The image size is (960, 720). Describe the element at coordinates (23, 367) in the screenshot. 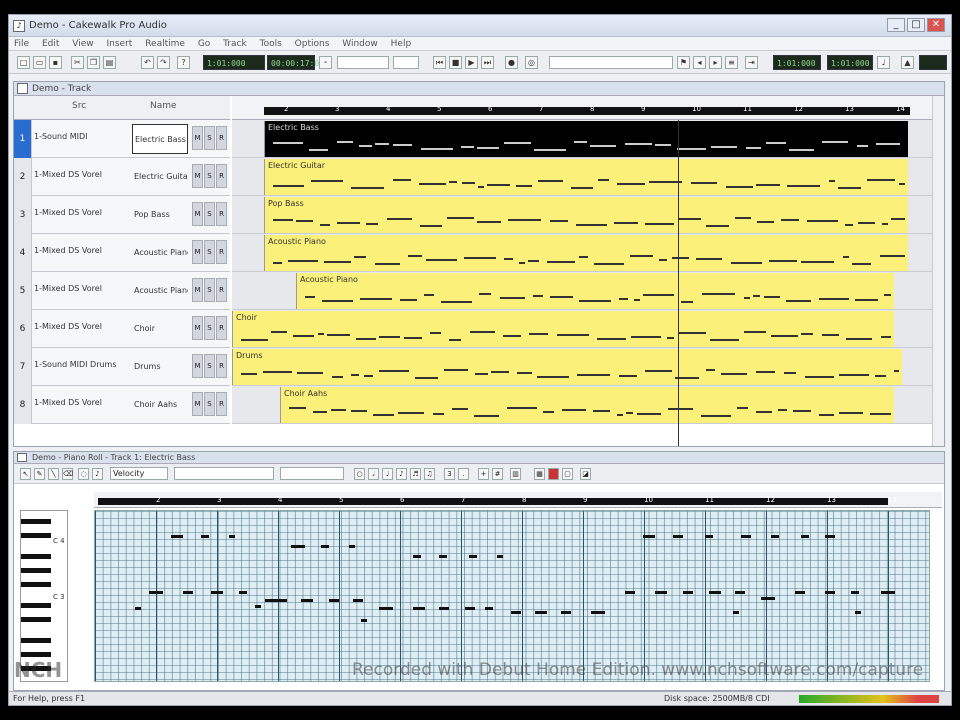

I see `track-number: 7` at that location.